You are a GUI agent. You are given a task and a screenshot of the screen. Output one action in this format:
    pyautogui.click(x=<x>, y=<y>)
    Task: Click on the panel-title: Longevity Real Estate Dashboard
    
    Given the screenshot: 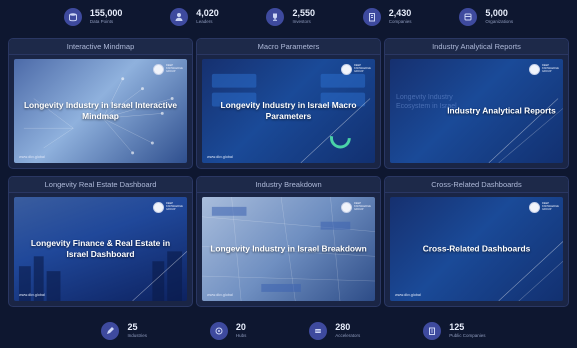 What is the action you would take?
    pyautogui.click(x=100, y=185)
    